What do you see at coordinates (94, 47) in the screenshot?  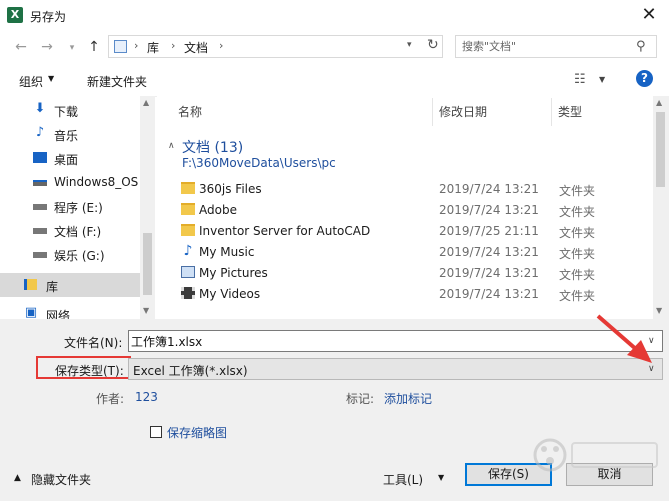 I see `up-arrow-icon: ↑` at bounding box center [94, 47].